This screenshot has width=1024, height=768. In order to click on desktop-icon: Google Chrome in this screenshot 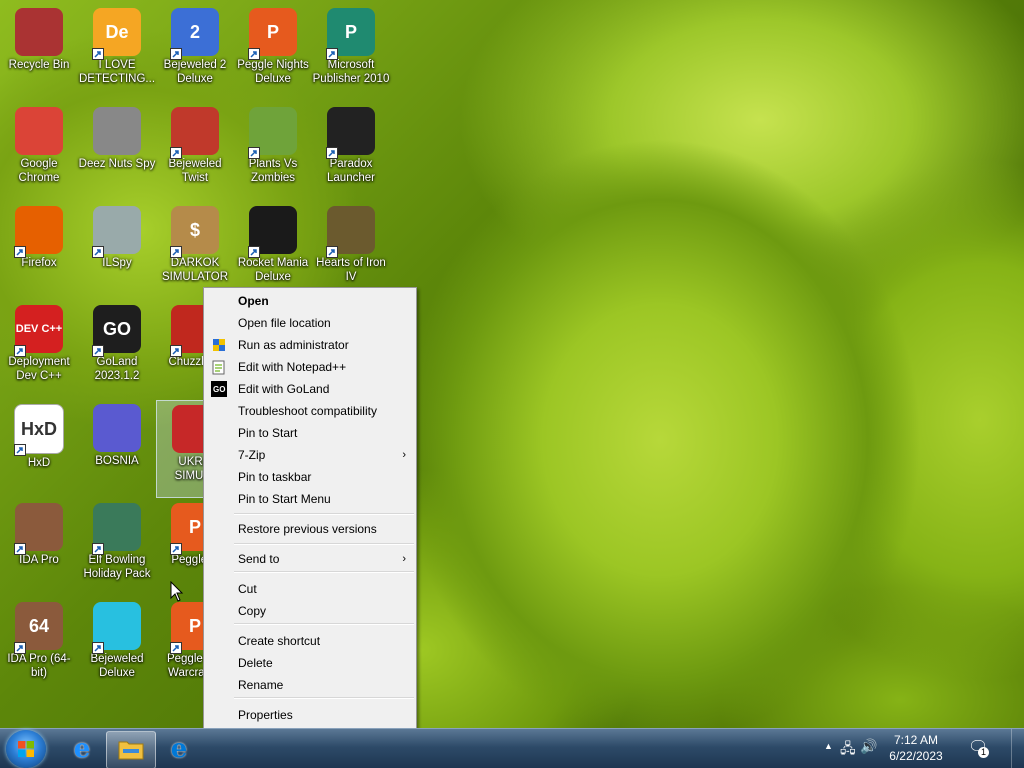, I will do `click(39, 151)`.